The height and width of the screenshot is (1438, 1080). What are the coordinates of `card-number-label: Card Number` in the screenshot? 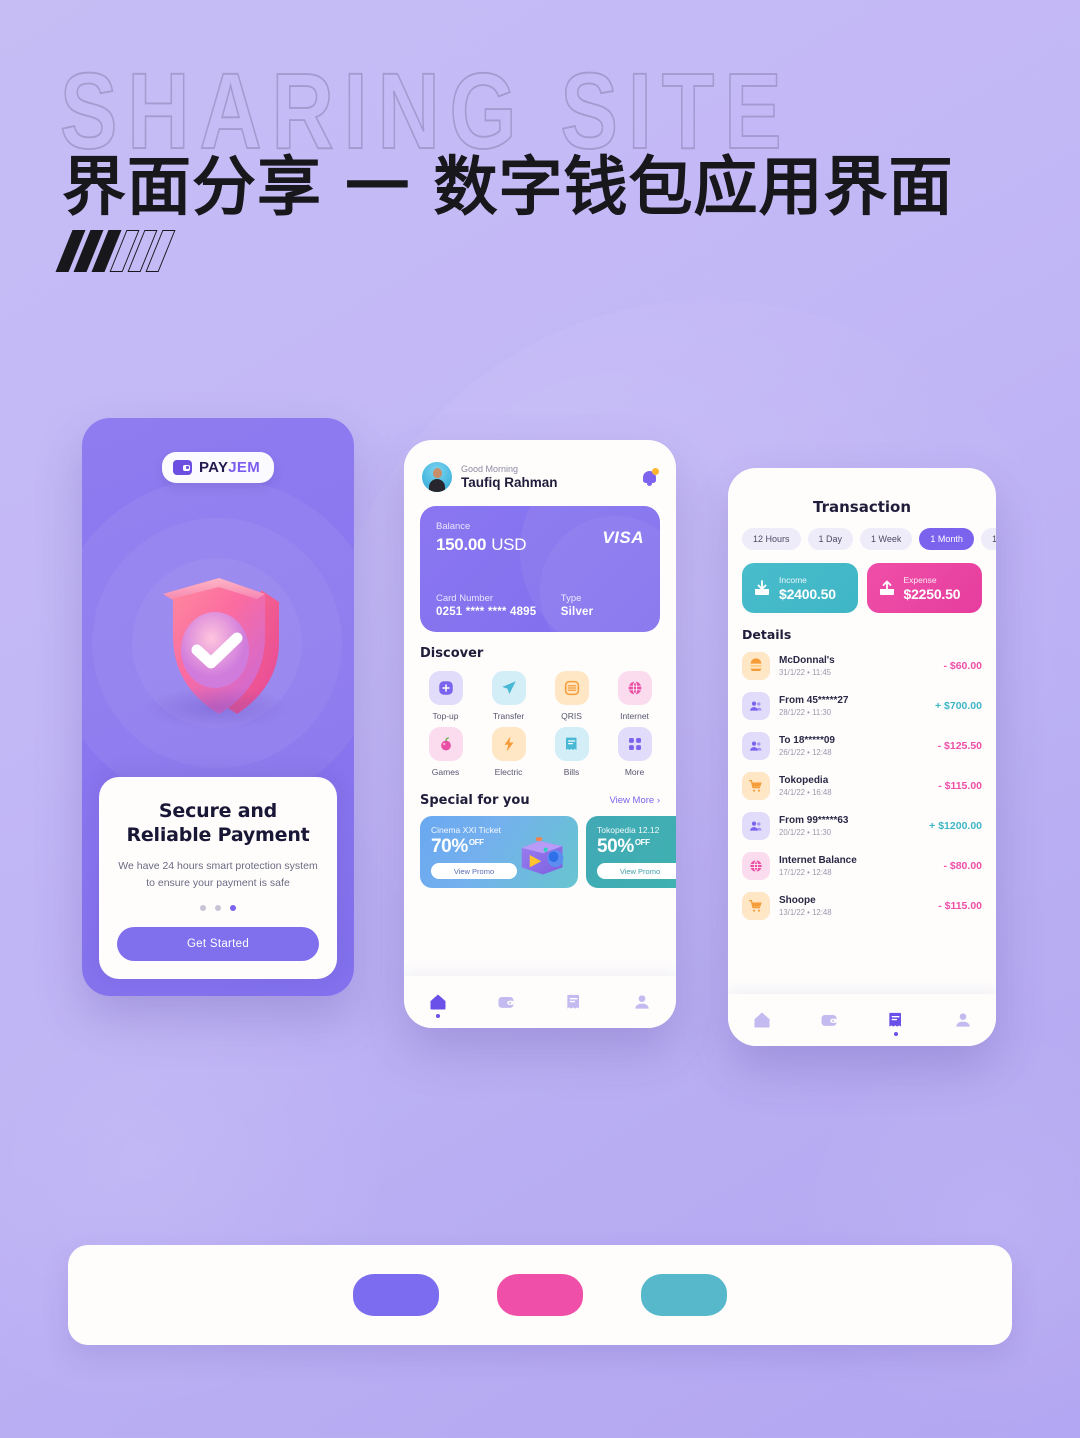 It's located at (465, 598).